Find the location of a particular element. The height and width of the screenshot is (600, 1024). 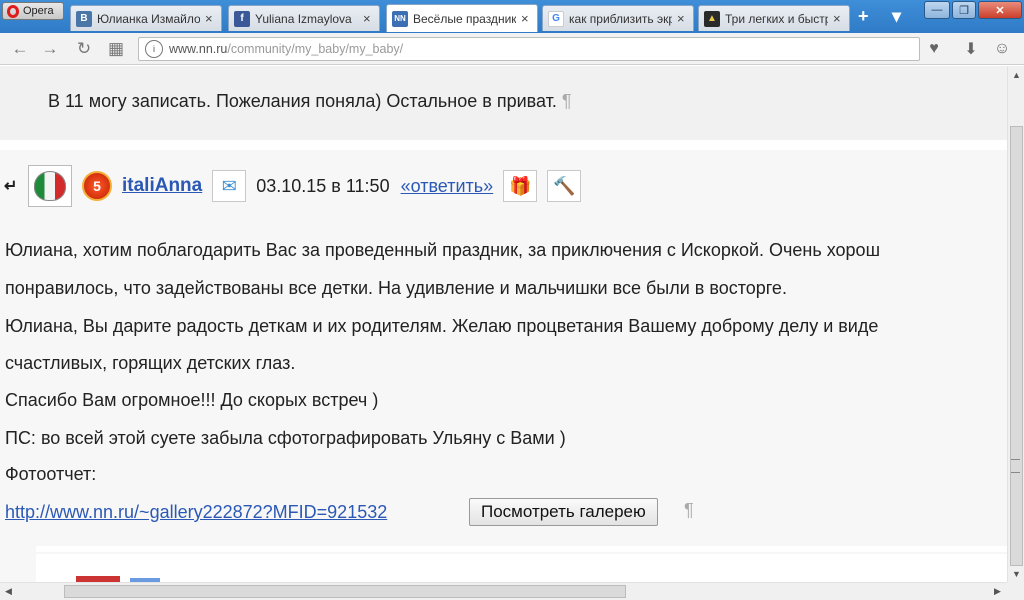

tab-label: Юлианка Измайлова is located at coordinates (148, 18).